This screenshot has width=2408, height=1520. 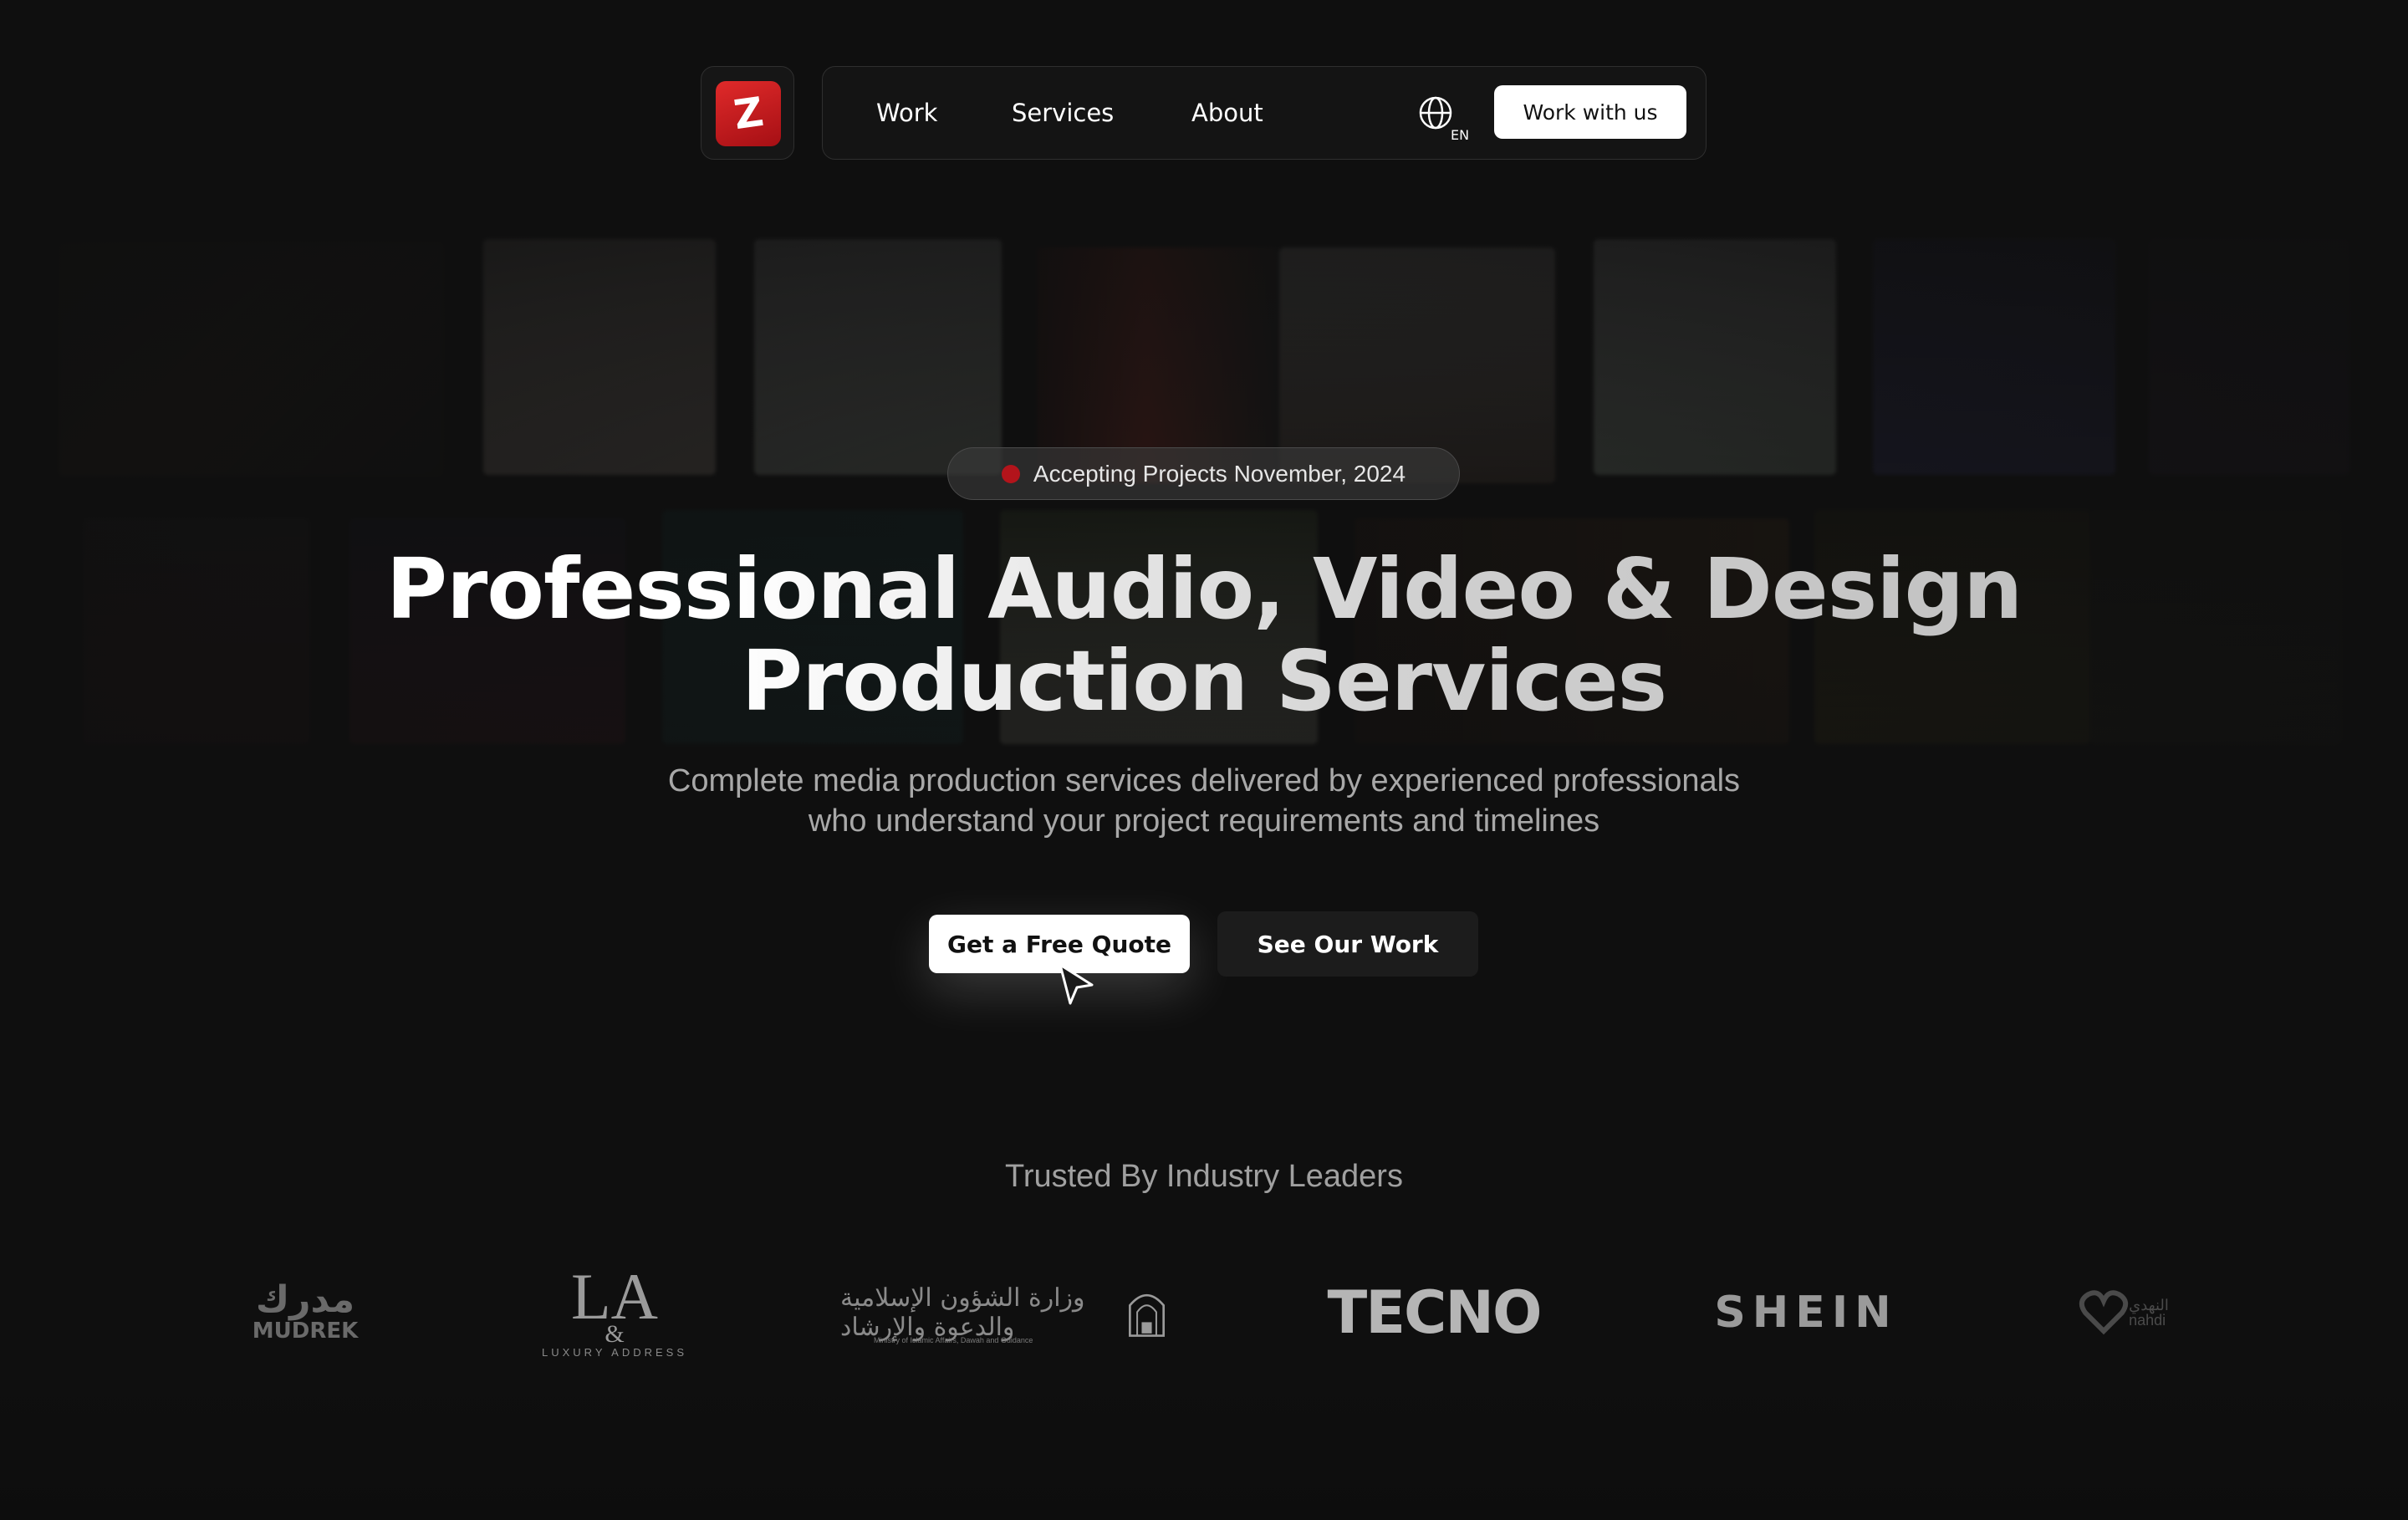 I want to click on luxury-address-logo: LA & LUXURY ADDRESS, so click(x=614, y=1309).